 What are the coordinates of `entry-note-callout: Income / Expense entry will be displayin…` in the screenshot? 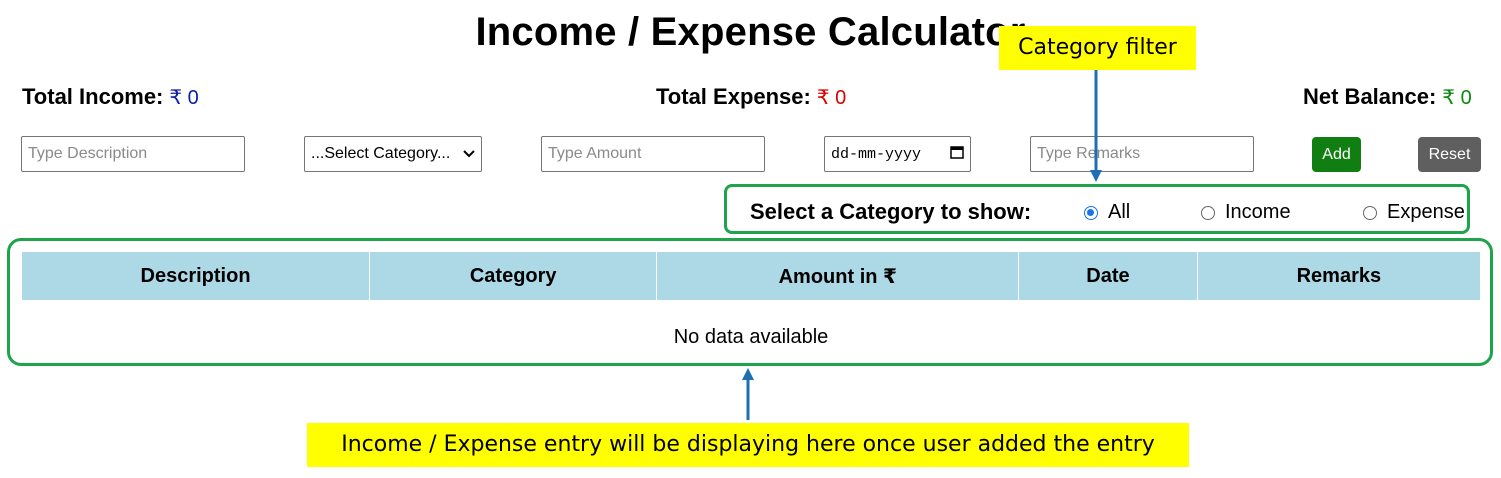 It's located at (748, 445).